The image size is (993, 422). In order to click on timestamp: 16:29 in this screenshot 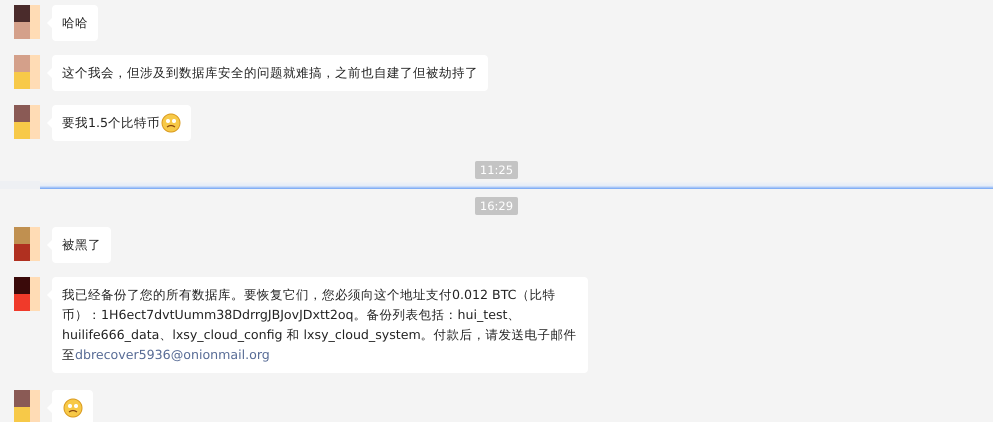, I will do `click(496, 206)`.